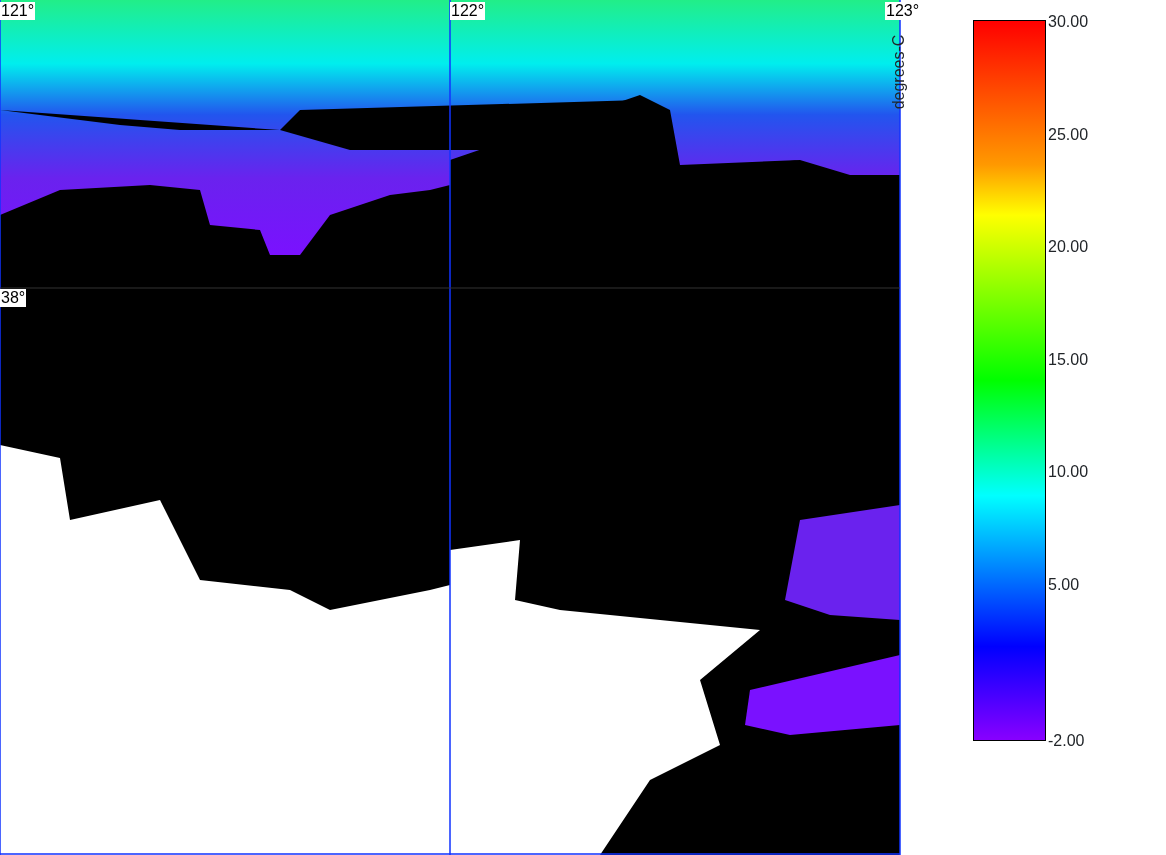  What do you see at coordinates (1068, 247) in the screenshot?
I see `tick-label: 20.00` at bounding box center [1068, 247].